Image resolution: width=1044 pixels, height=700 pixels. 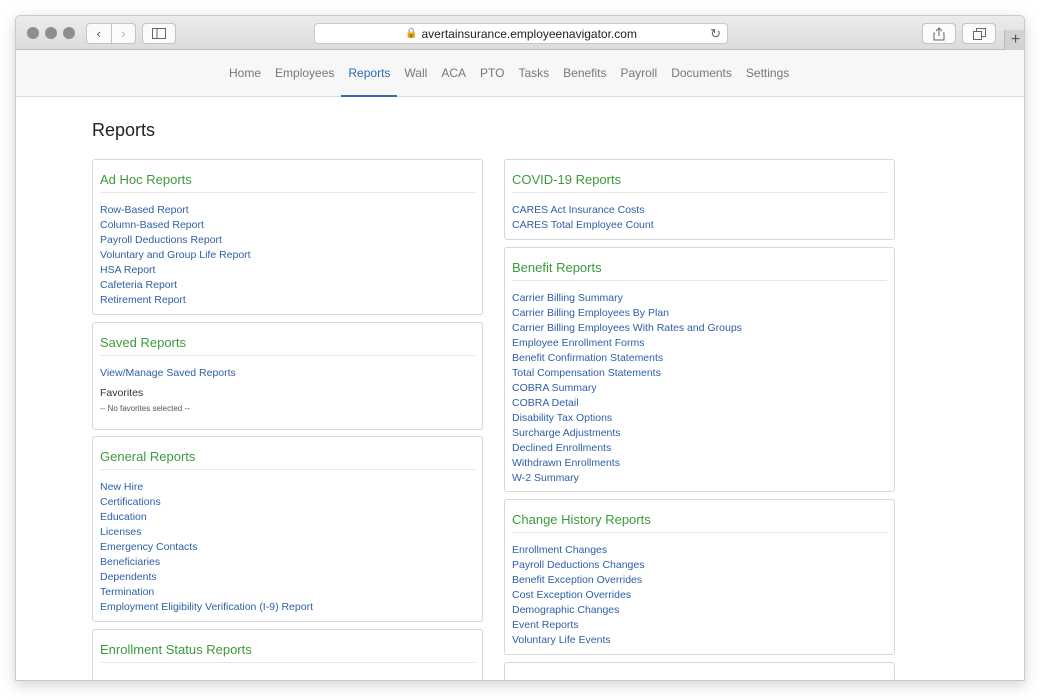 What do you see at coordinates (699, 418) in the screenshot?
I see `report-link: Disability Tax Options` at bounding box center [699, 418].